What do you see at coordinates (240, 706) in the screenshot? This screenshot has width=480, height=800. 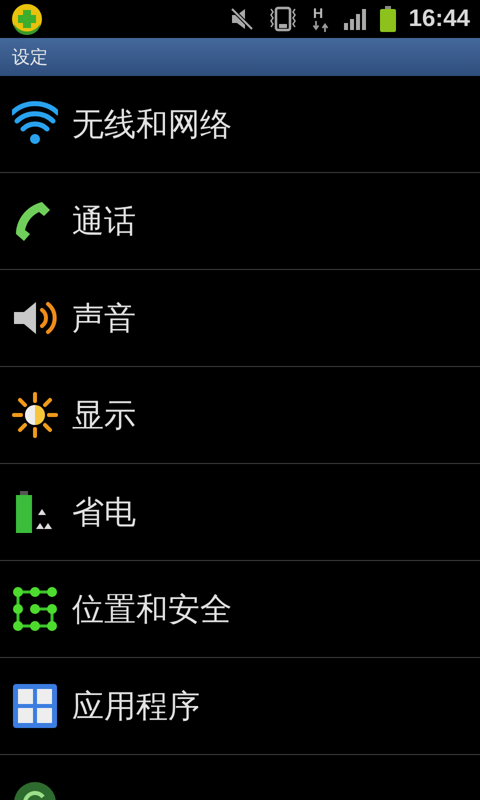 I see `settings-item: 应用程序` at bounding box center [240, 706].